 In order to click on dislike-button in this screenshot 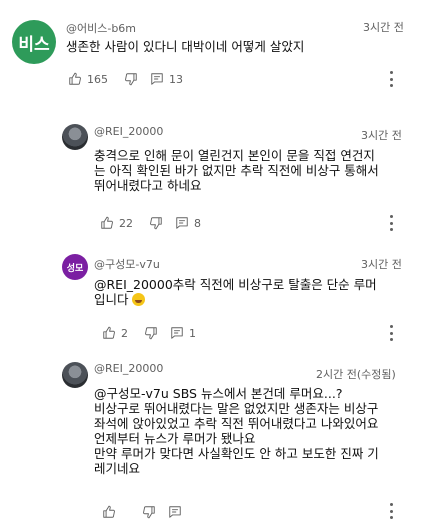, I will do `click(149, 512)`.